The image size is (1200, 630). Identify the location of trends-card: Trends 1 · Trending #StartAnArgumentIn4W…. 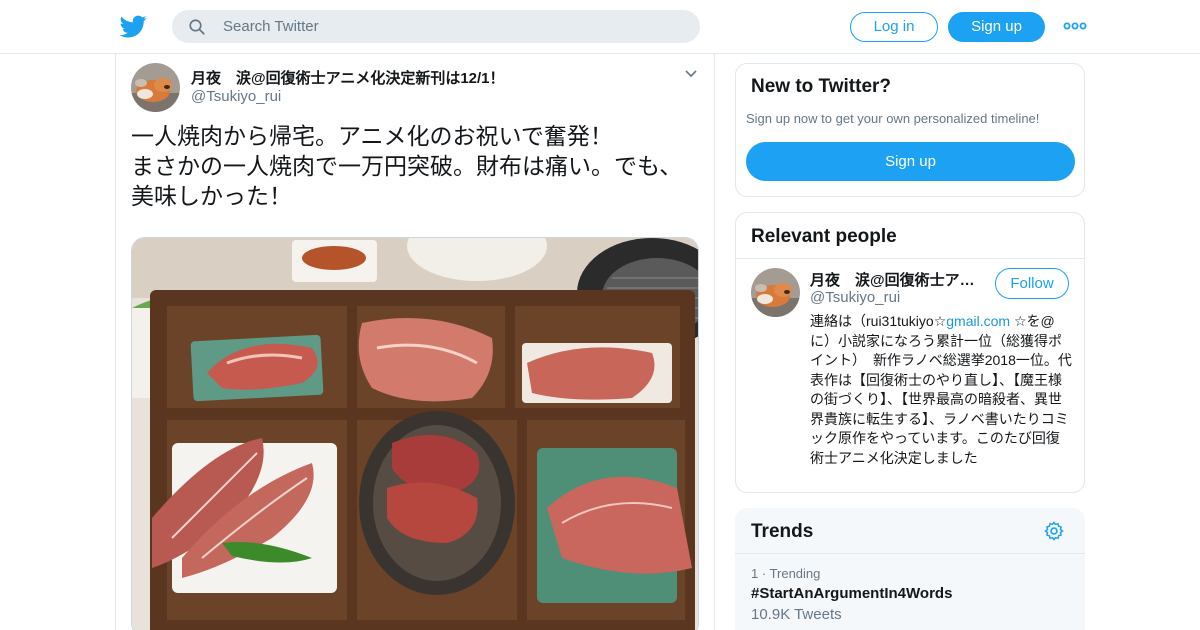
(910, 569).